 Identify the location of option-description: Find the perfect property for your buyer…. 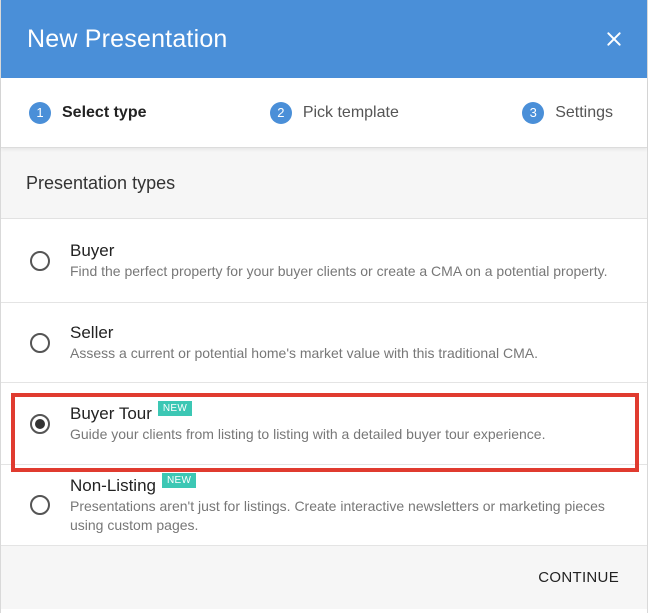
(339, 270).